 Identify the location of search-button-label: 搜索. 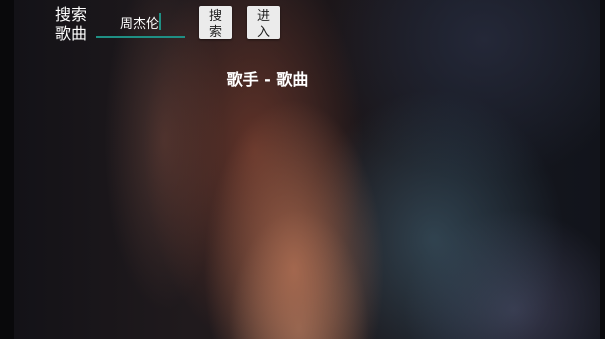
(215, 24).